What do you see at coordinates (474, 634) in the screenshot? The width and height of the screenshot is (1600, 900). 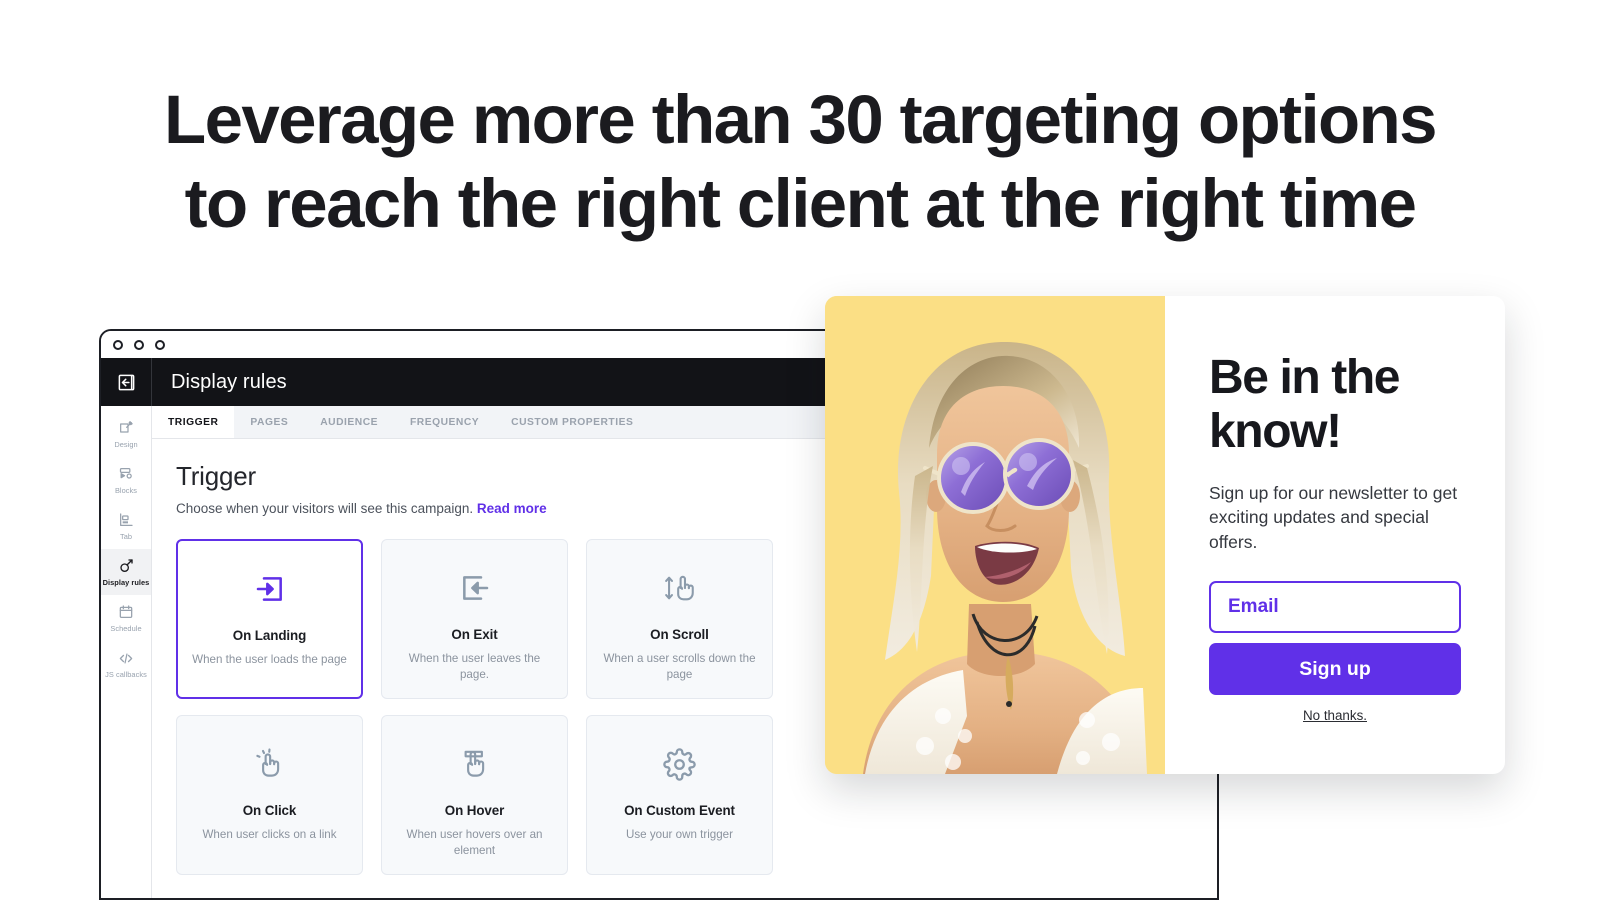 I see `trigger-card-title: On Exit` at bounding box center [474, 634].